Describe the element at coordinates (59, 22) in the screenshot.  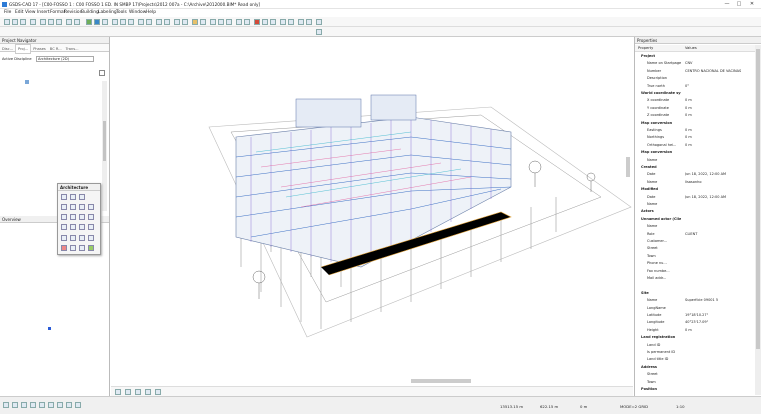
I see `paste-icon` at that location.